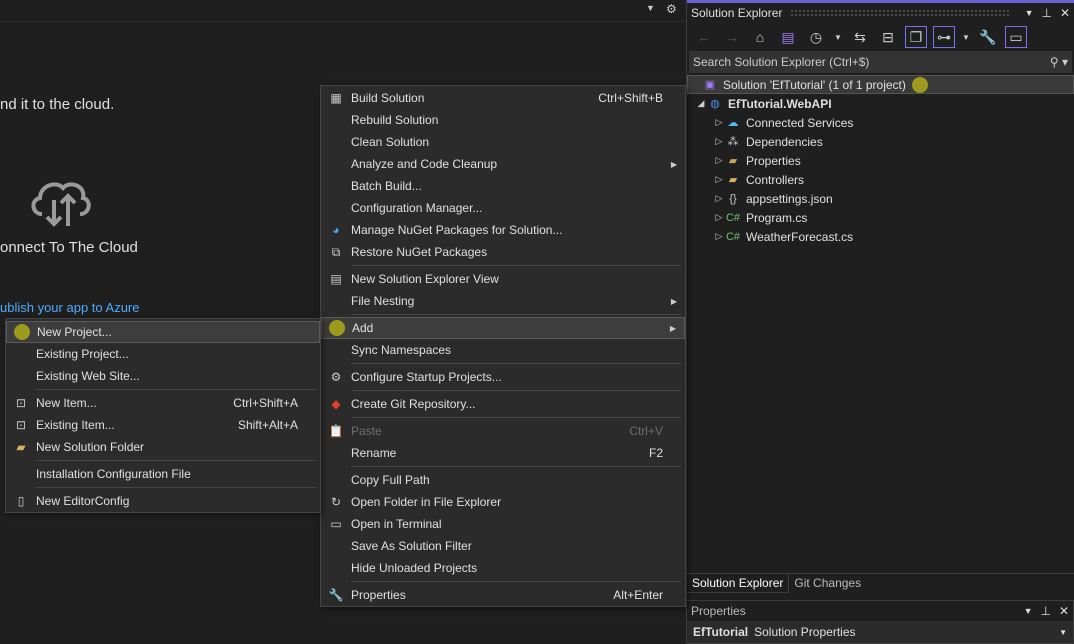  What do you see at coordinates (800, 236) in the screenshot?
I see `tree-item-label: WeatherForecast.cs` at bounding box center [800, 236].